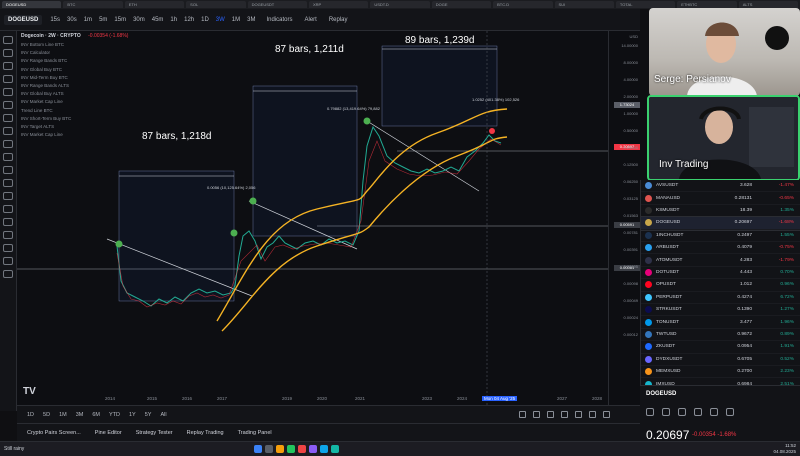 Image resolution: width=800 pixels, height=456 pixels. I want to click on range-6m: 6M, so click(96, 415).